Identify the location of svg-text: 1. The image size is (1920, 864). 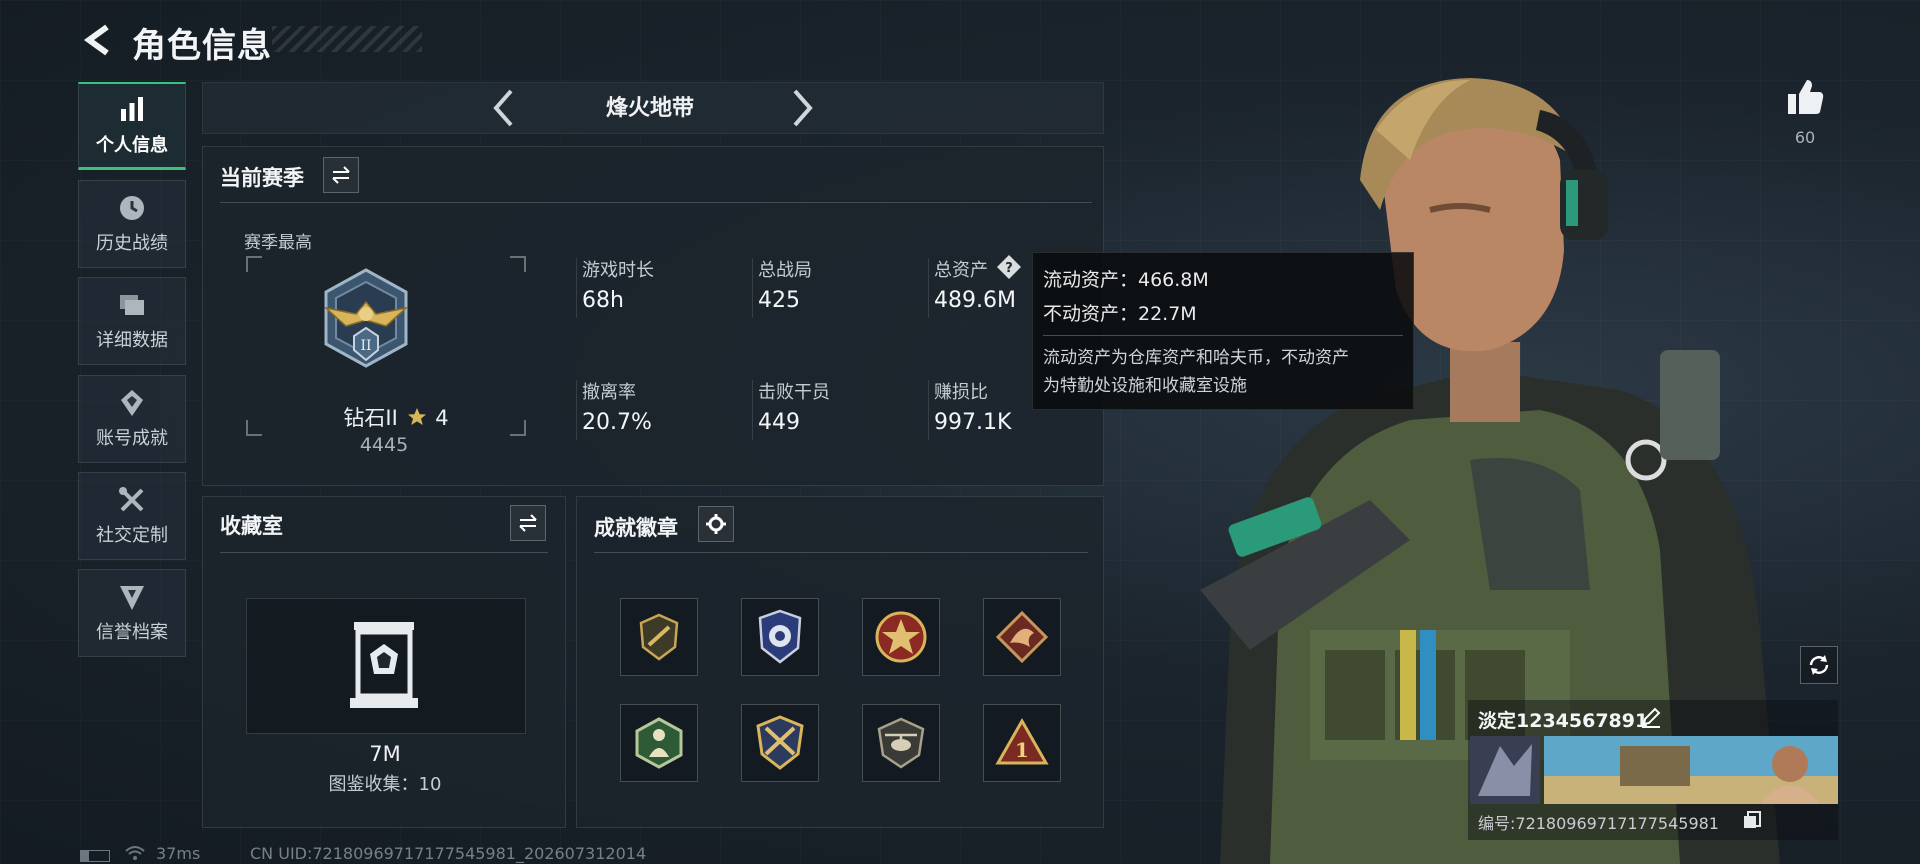
(1022, 750).